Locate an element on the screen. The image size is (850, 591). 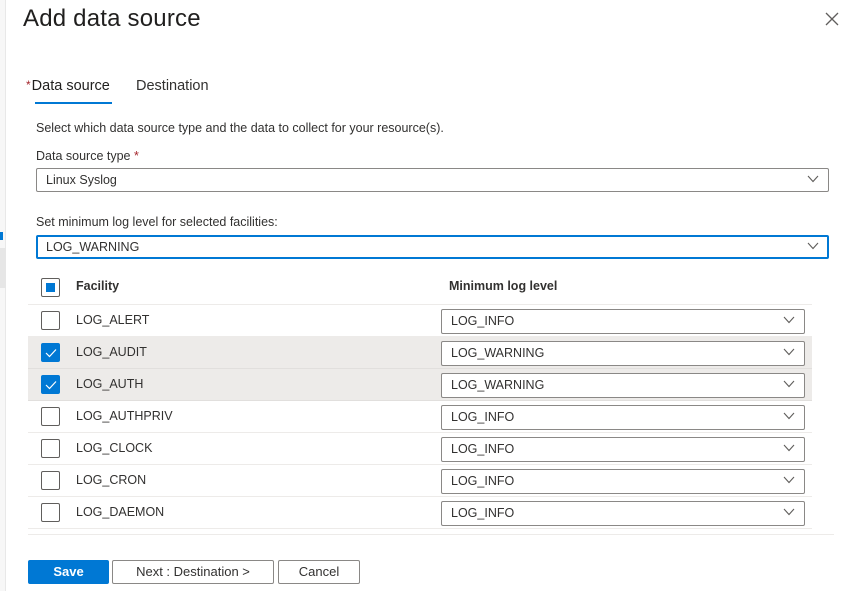
tab-data-source-label: Data source is located at coordinates (70, 86).